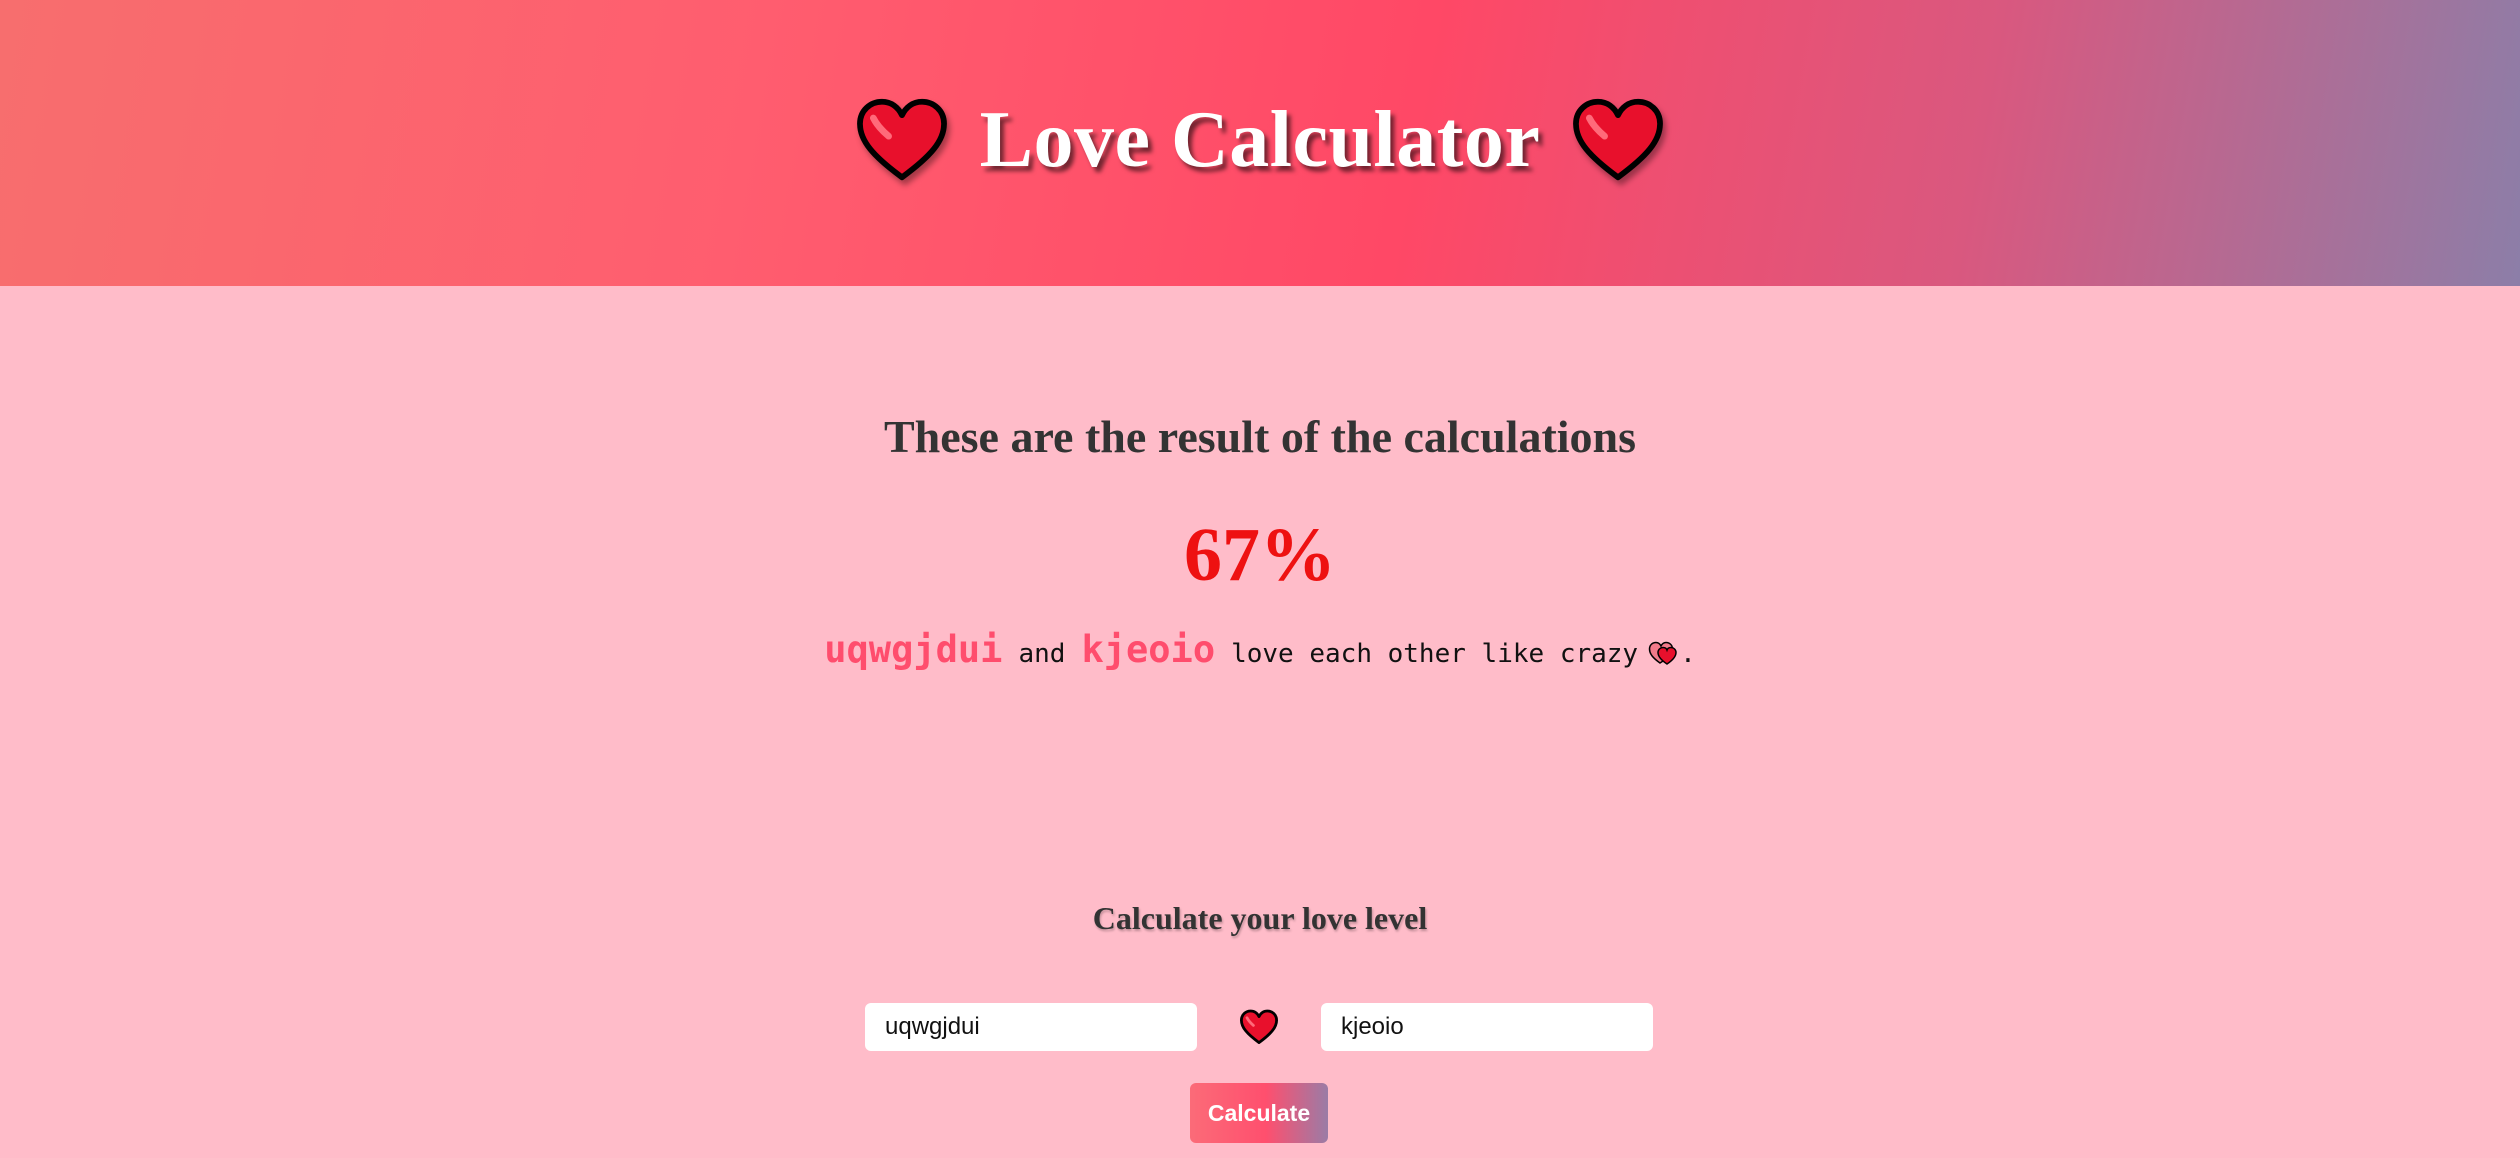 This screenshot has height=1158, width=2520. Describe the element at coordinates (1487, 1027) in the screenshot. I see `second-name-input` at that location.